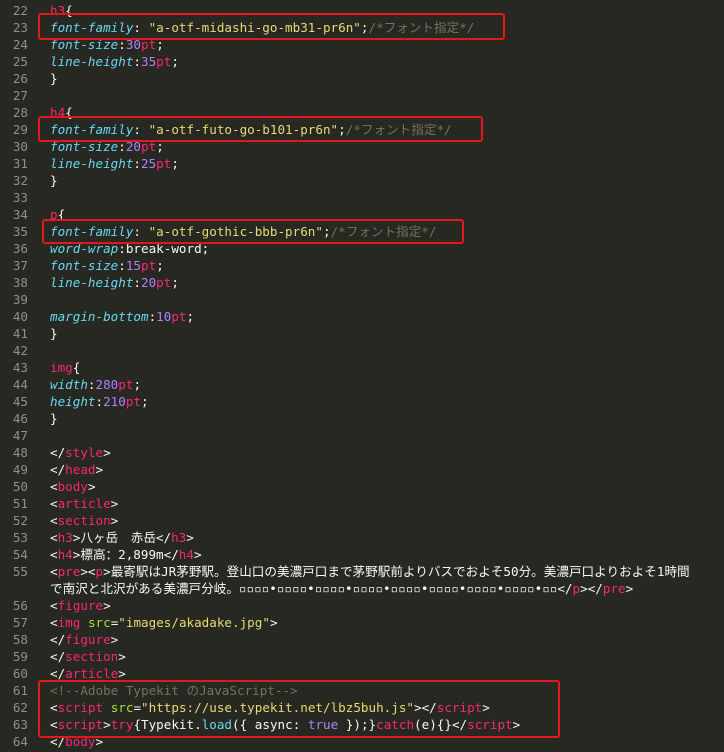 Image resolution: width=724 pixels, height=752 pixels. Describe the element at coordinates (362, 299) in the screenshot. I see `code-line: 39` at that location.